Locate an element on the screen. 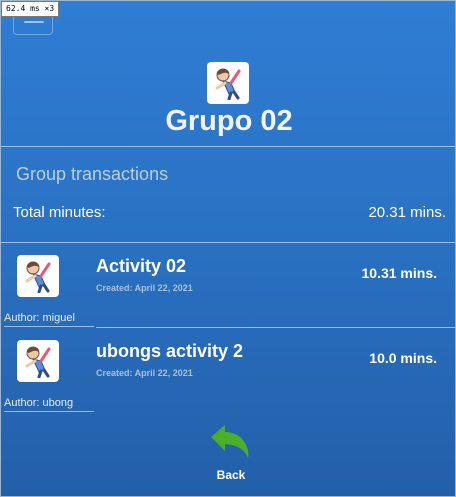 Image resolution: width=456 pixels, height=497 pixels. group-avatar is located at coordinates (228, 83).